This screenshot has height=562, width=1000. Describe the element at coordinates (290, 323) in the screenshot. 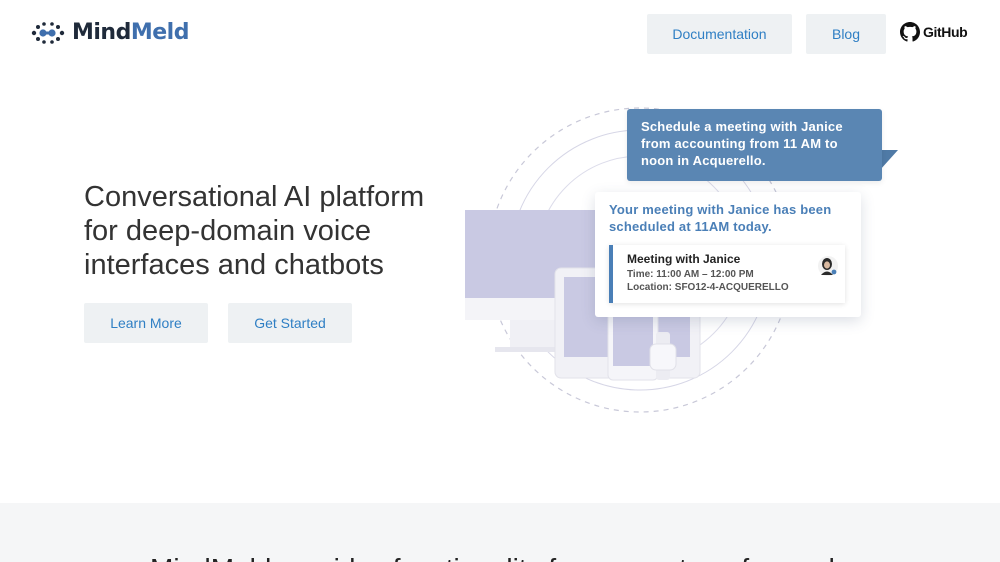

I see `get-started-button: Get Started` at that location.